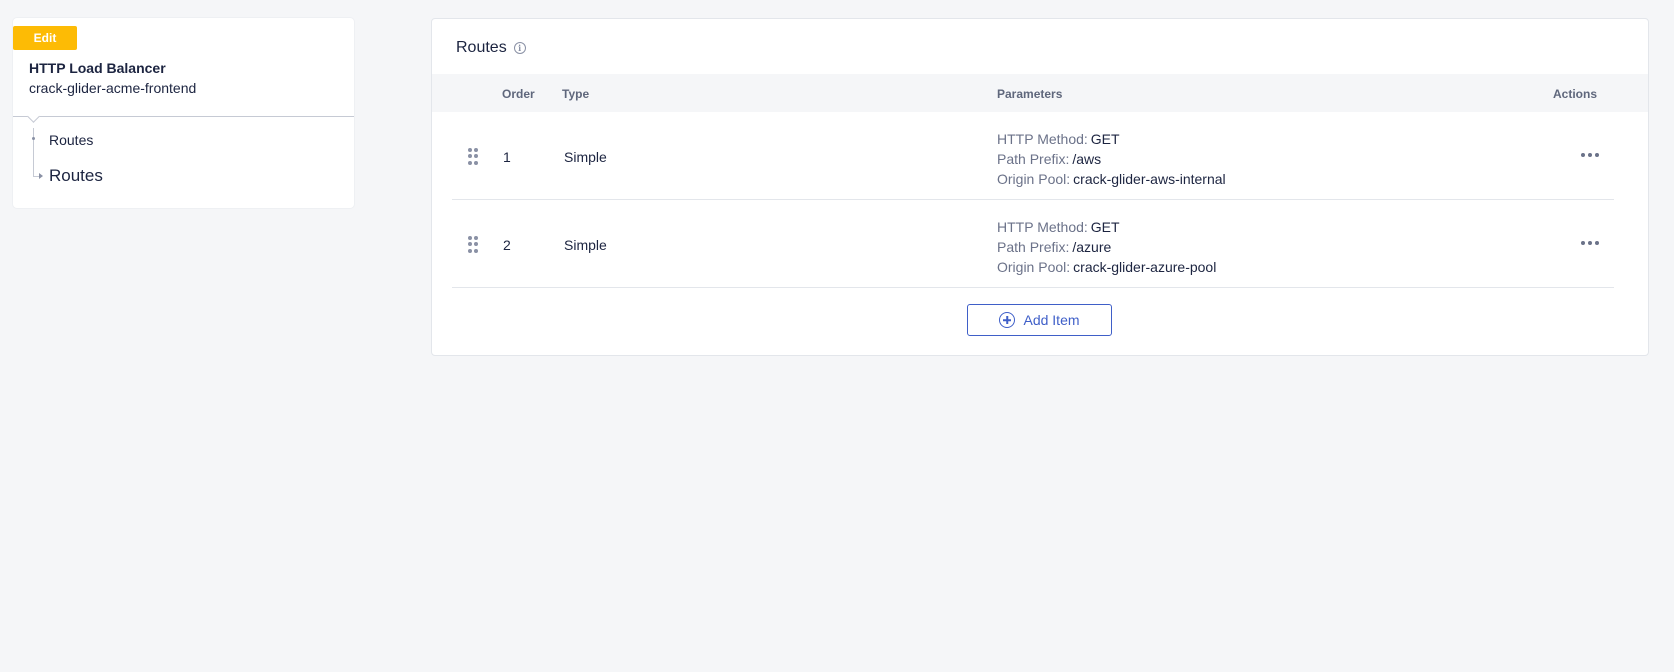 Image resolution: width=1674 pixels, height=672 pixels. What do you see at coordinates (481, 47) in the screenshot?
I see `card-title: Routes` at bounding box center [481, 47].